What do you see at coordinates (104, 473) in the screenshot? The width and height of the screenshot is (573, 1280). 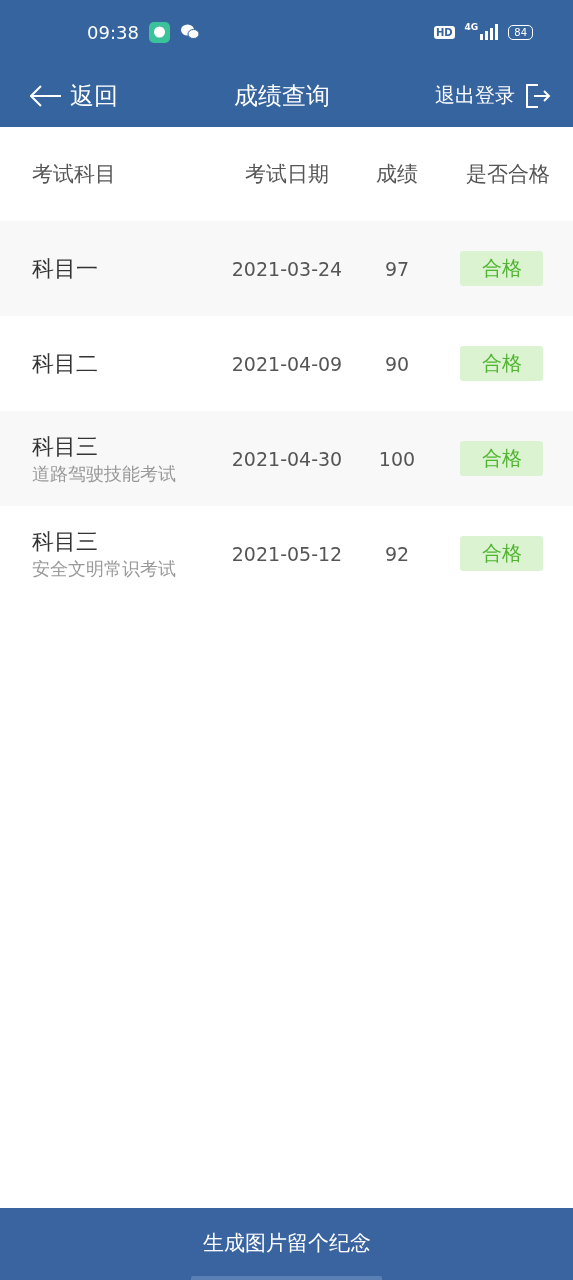 I see `subject-detail: 道路驾驶技能考试` at bounding box center [104, 473].